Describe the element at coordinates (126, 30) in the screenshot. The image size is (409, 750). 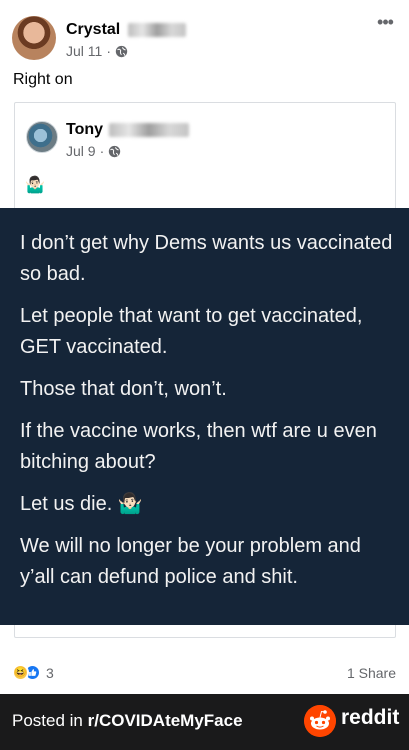
I see `author-name: Crystal` at that location.